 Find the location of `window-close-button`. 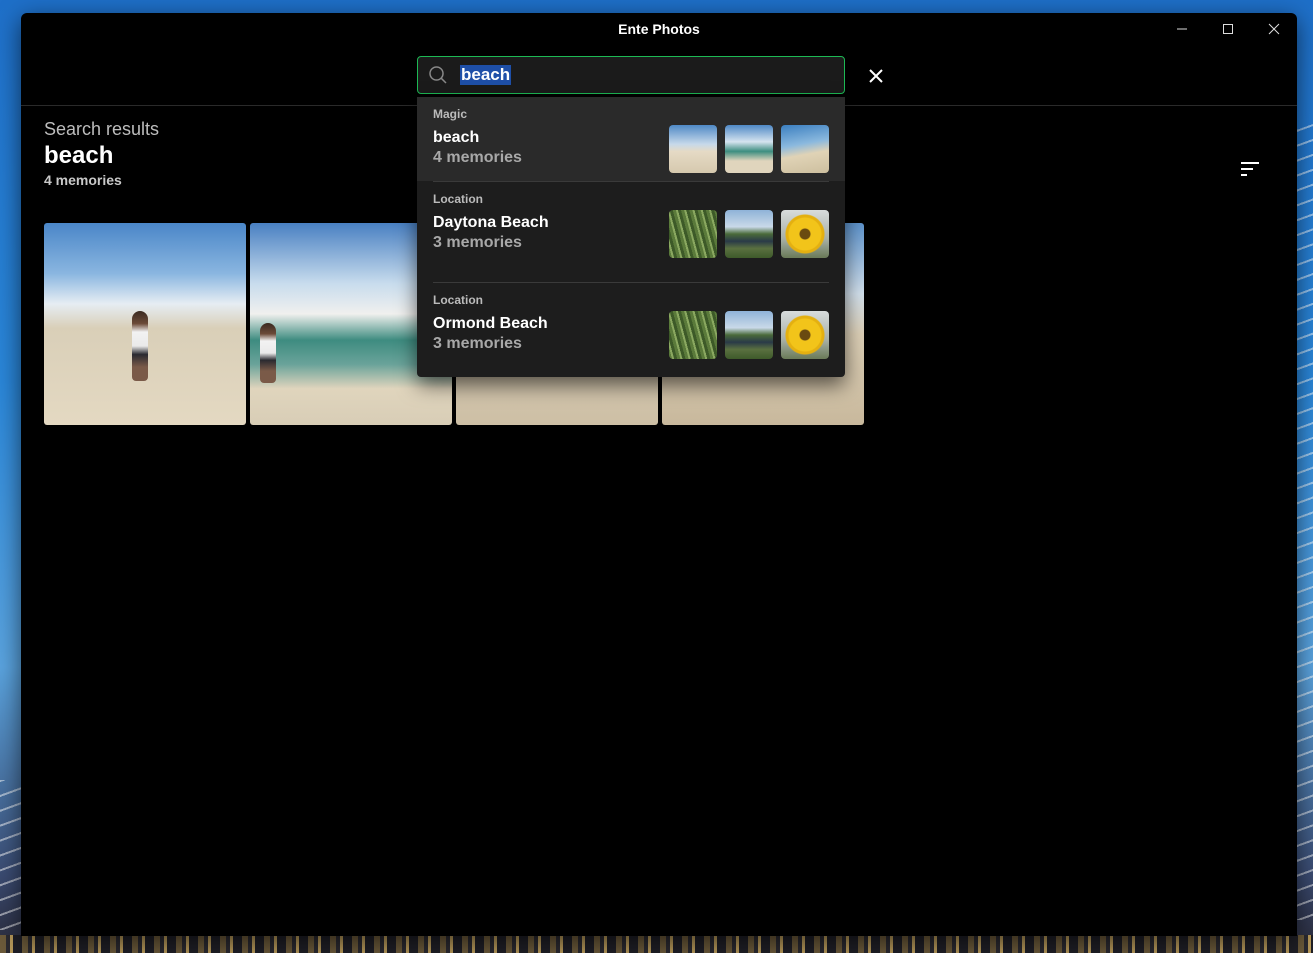

window-close-button is located at coordinates (1274, 29).